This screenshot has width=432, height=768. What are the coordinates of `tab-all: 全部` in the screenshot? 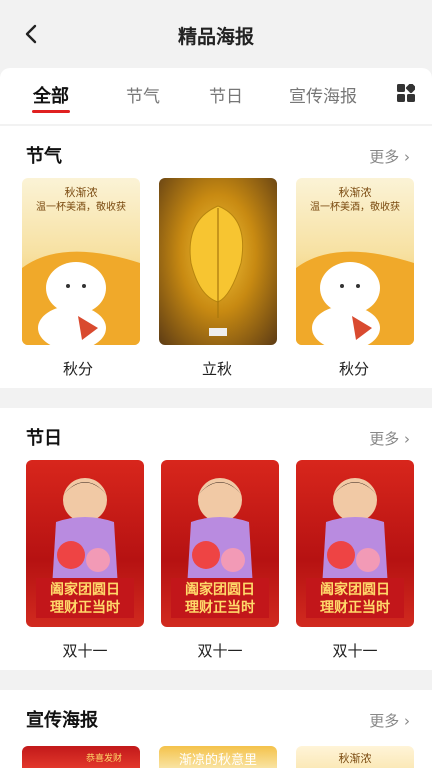 It's located at (51, 95).